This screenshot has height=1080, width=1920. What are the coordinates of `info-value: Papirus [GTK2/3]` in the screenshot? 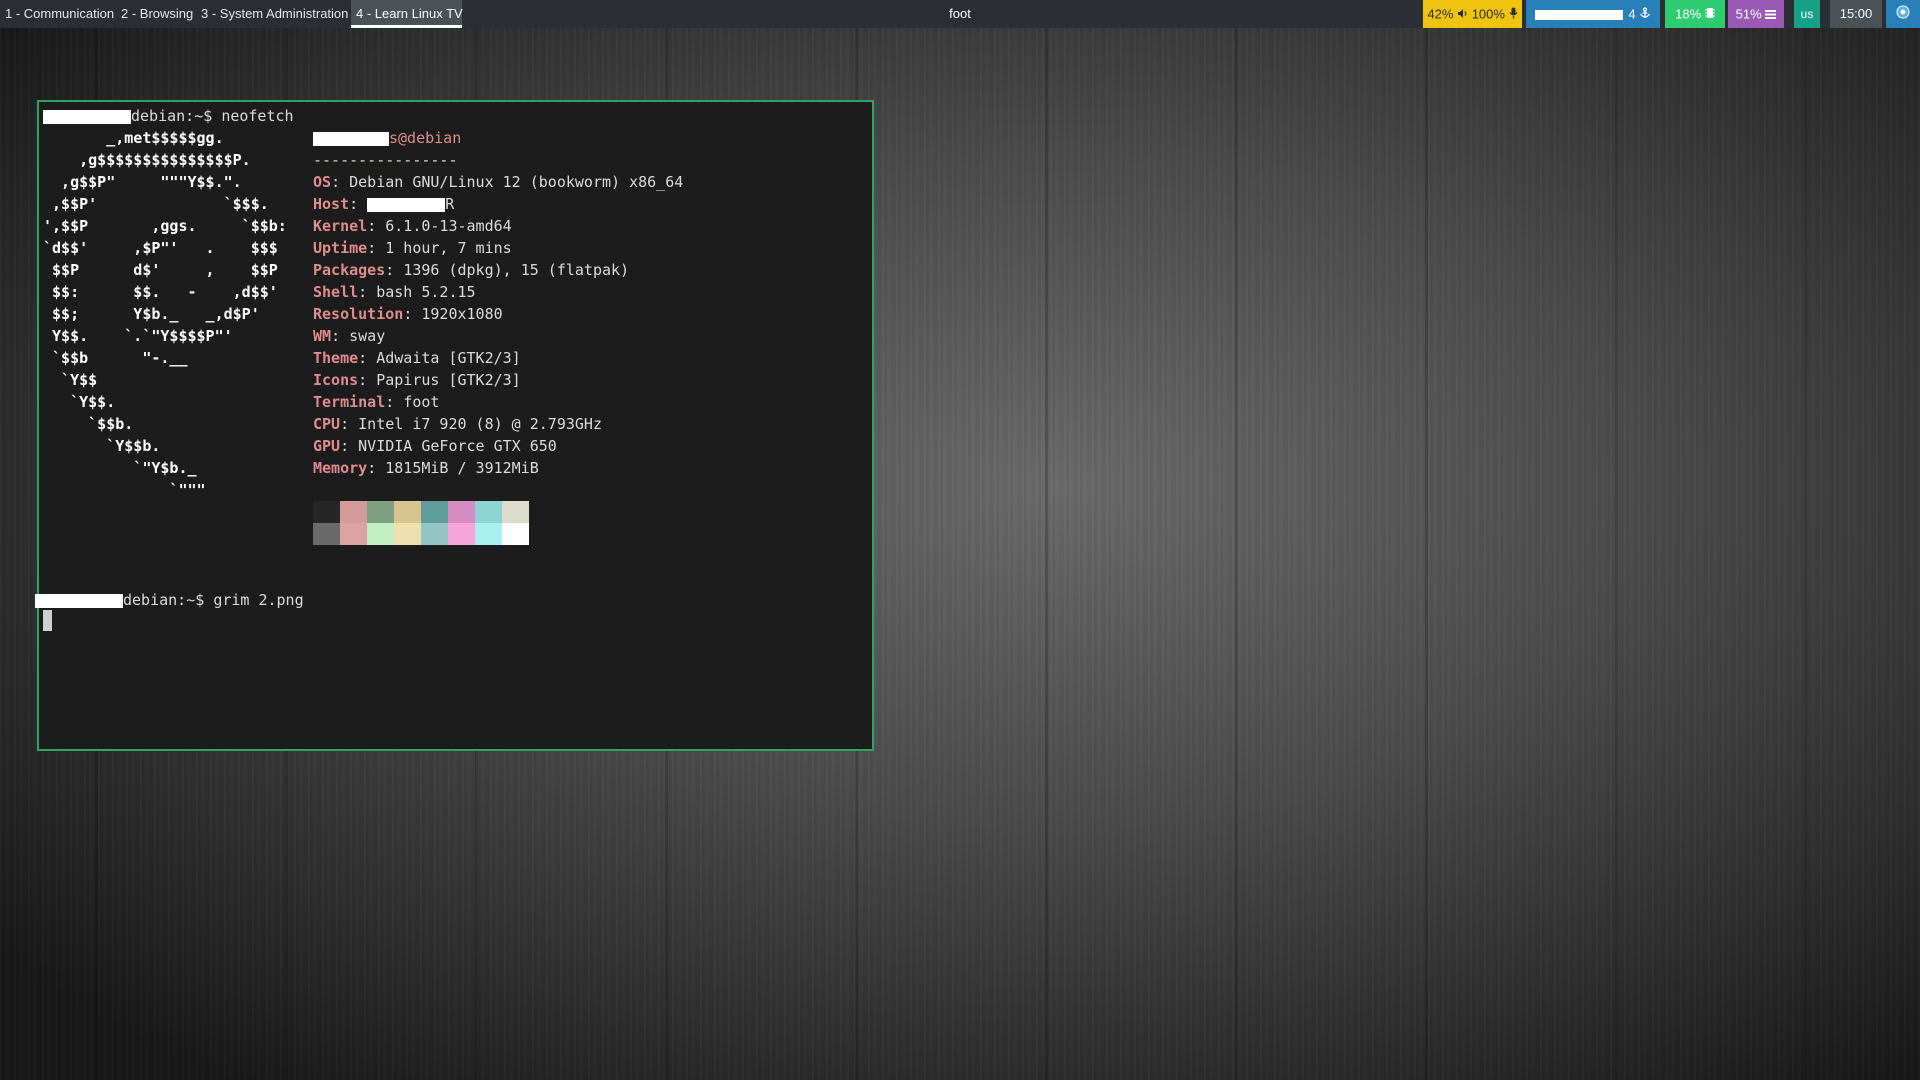 It's located at (448, 380).